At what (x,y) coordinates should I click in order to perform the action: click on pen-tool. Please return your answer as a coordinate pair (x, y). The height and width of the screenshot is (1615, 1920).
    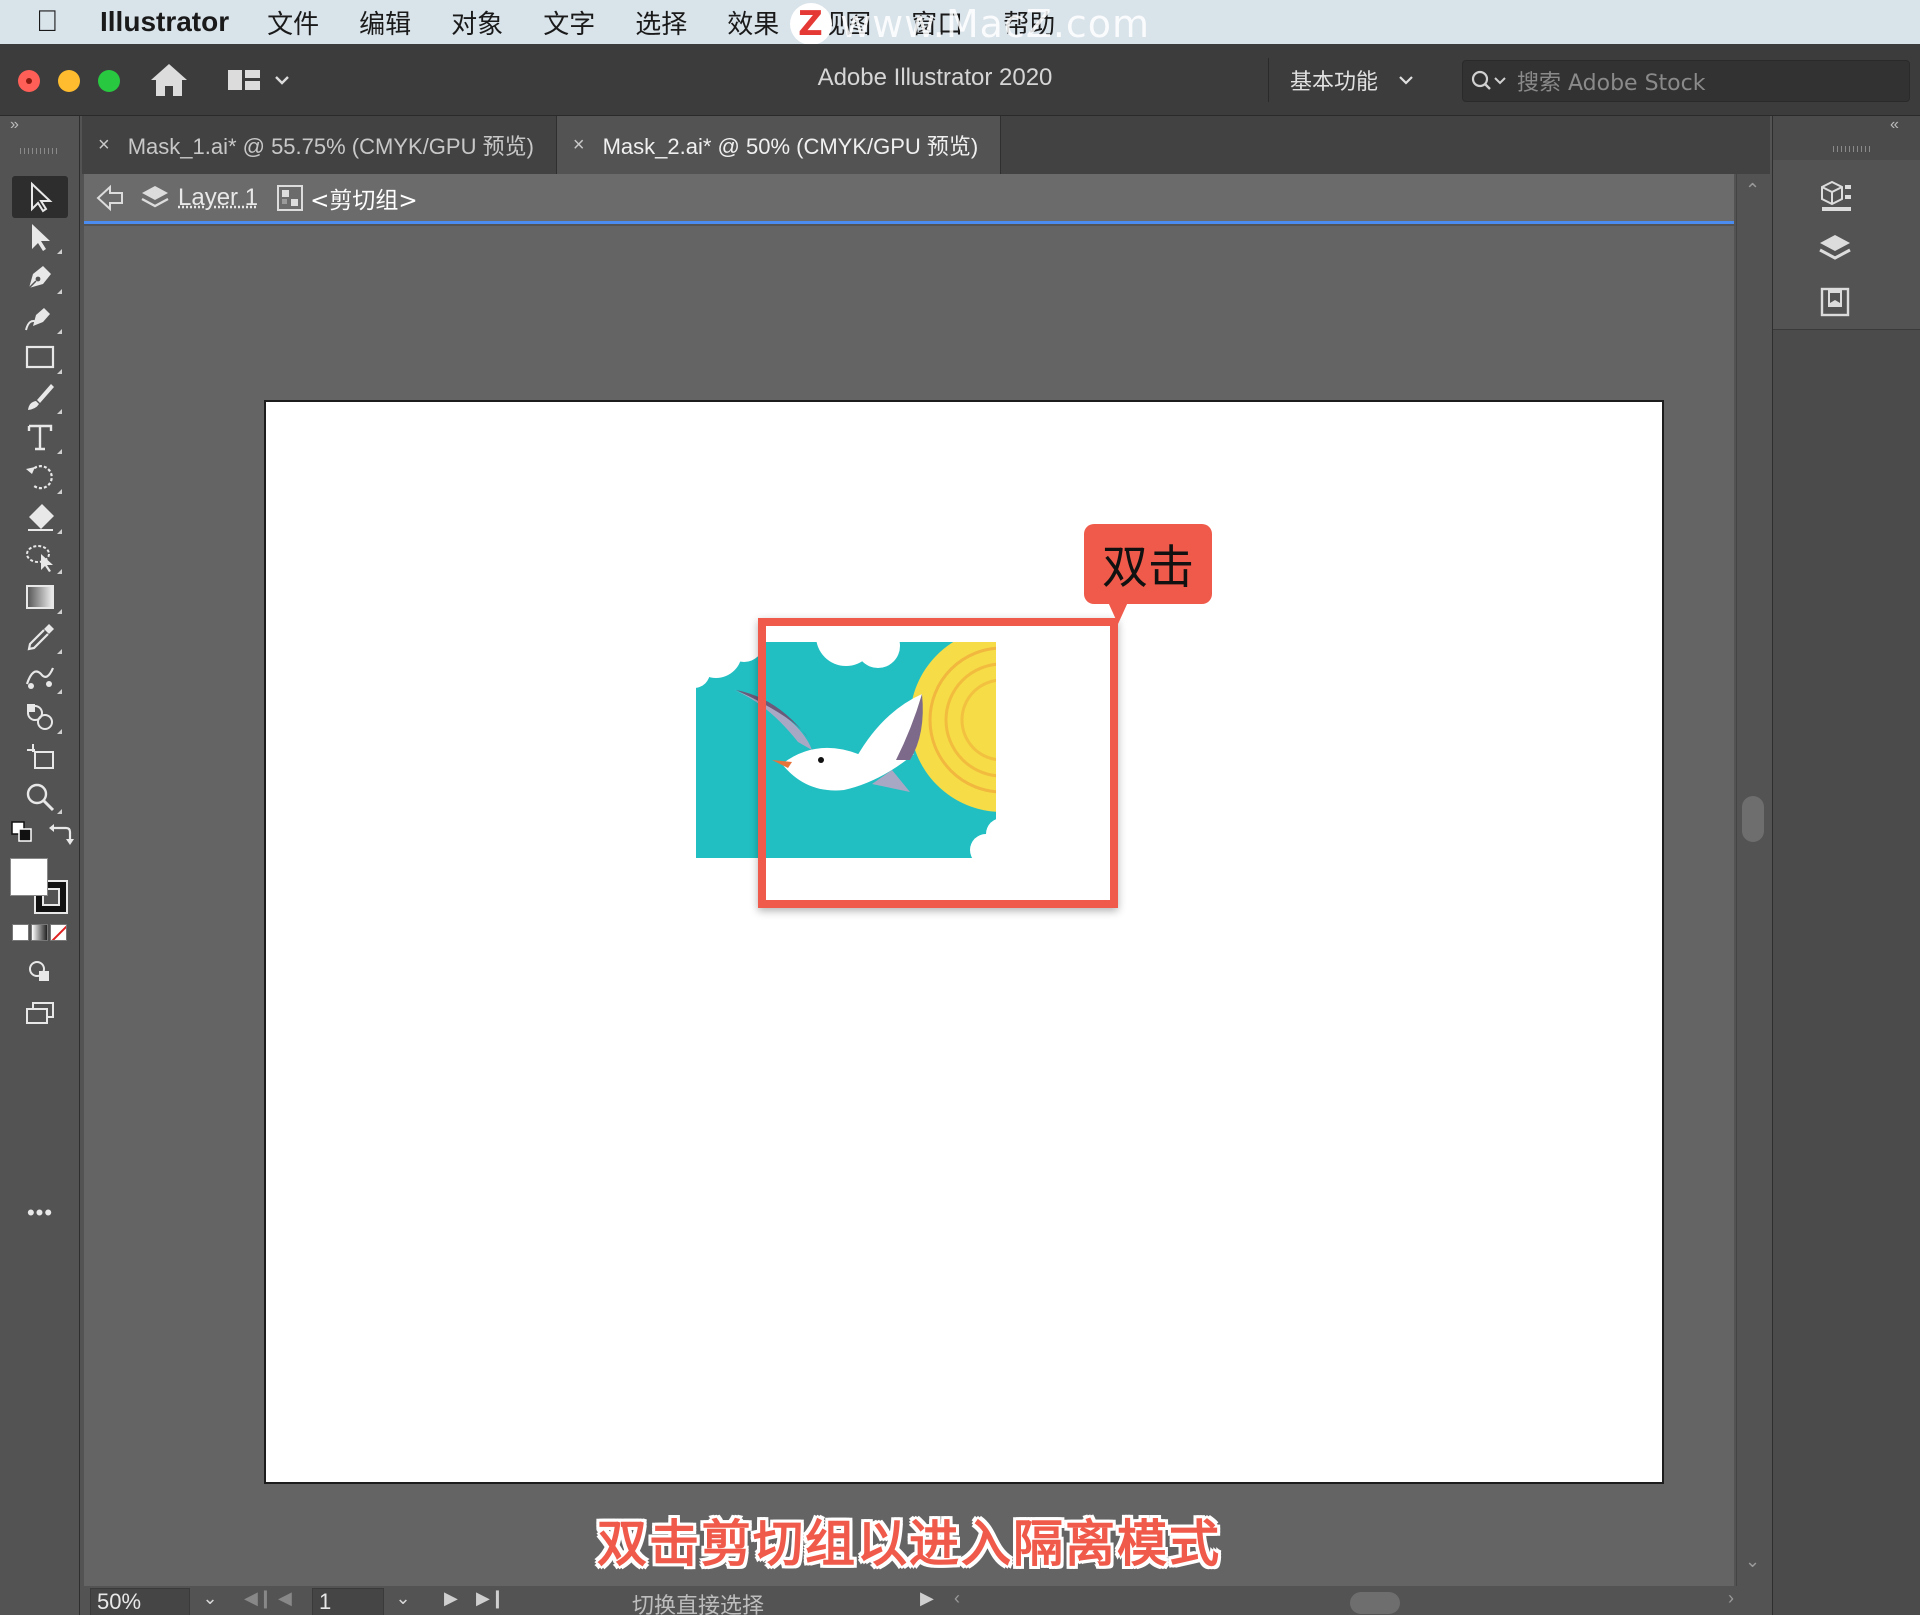
    Looking at the image, I should click on (40, 277).